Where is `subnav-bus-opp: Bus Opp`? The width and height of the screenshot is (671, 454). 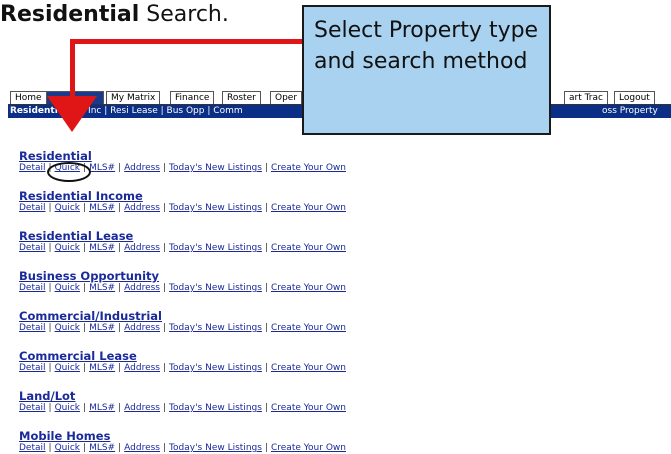 subnav-bus-opp: Bus Opp is located at coordinates (186, 111).